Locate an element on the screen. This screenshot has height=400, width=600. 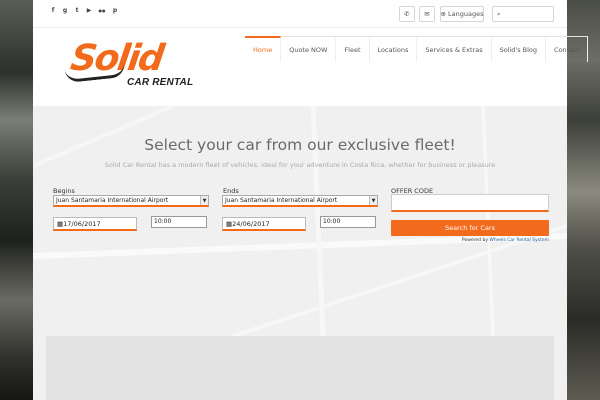
nav-item-locations: Locations is located at coordinates (393, 49).